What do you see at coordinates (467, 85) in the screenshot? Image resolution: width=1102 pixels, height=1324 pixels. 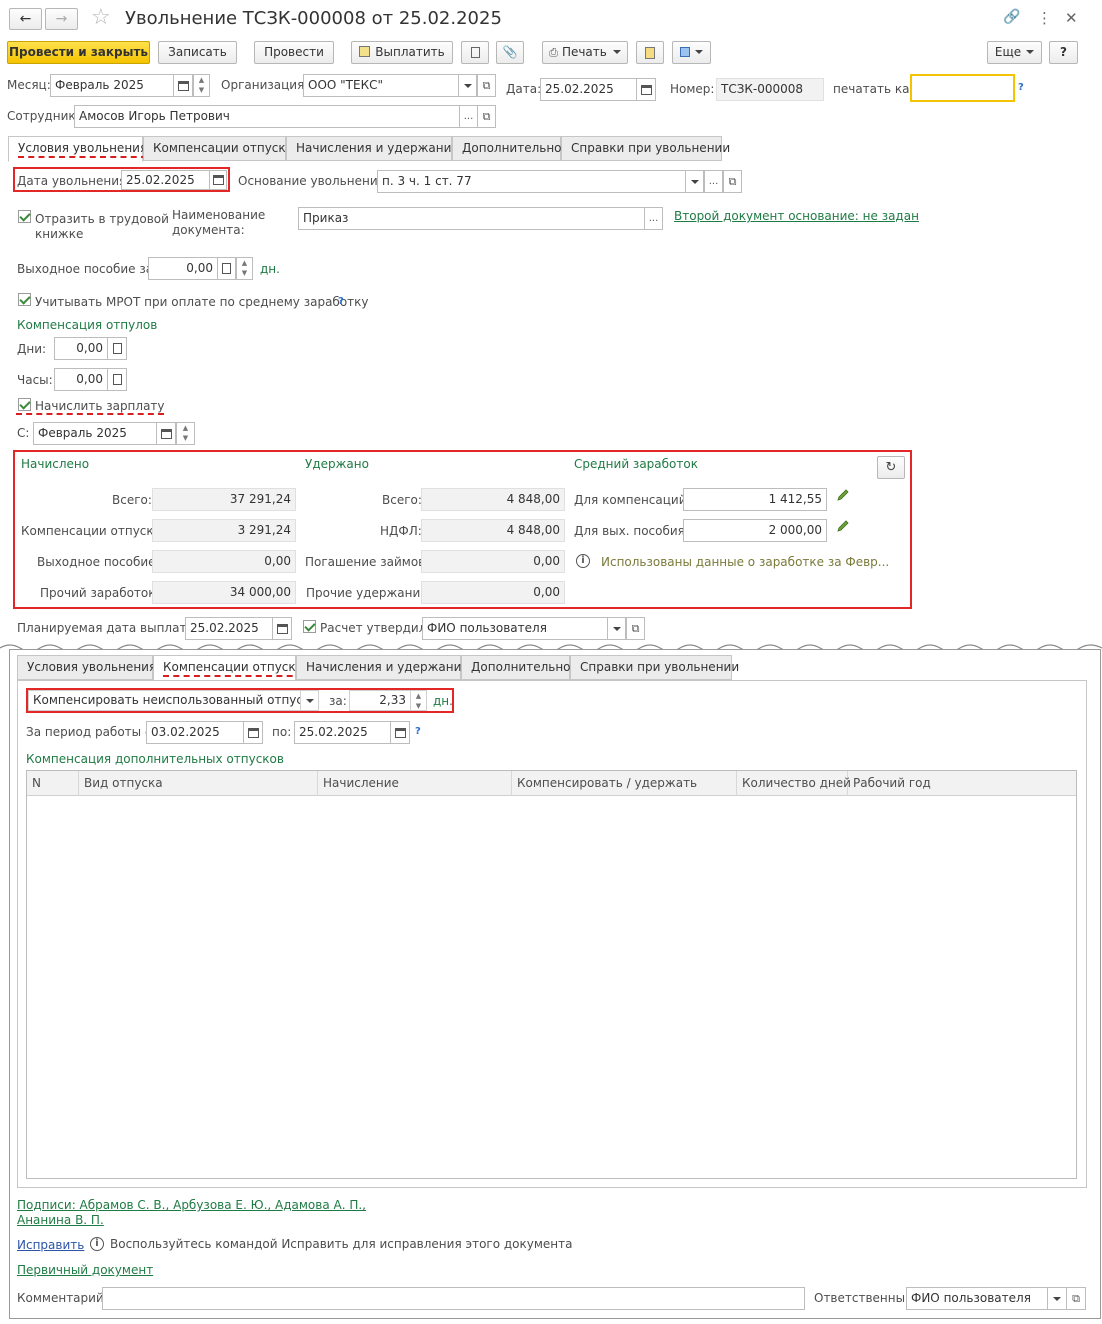 I see `org-dropdown-button` at bounding box center [467, 85].